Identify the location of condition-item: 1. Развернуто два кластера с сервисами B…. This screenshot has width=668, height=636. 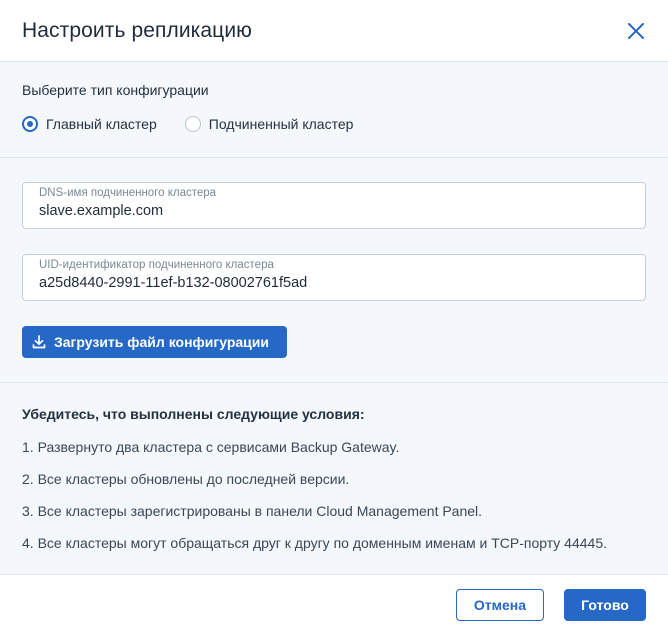
(211, 447).